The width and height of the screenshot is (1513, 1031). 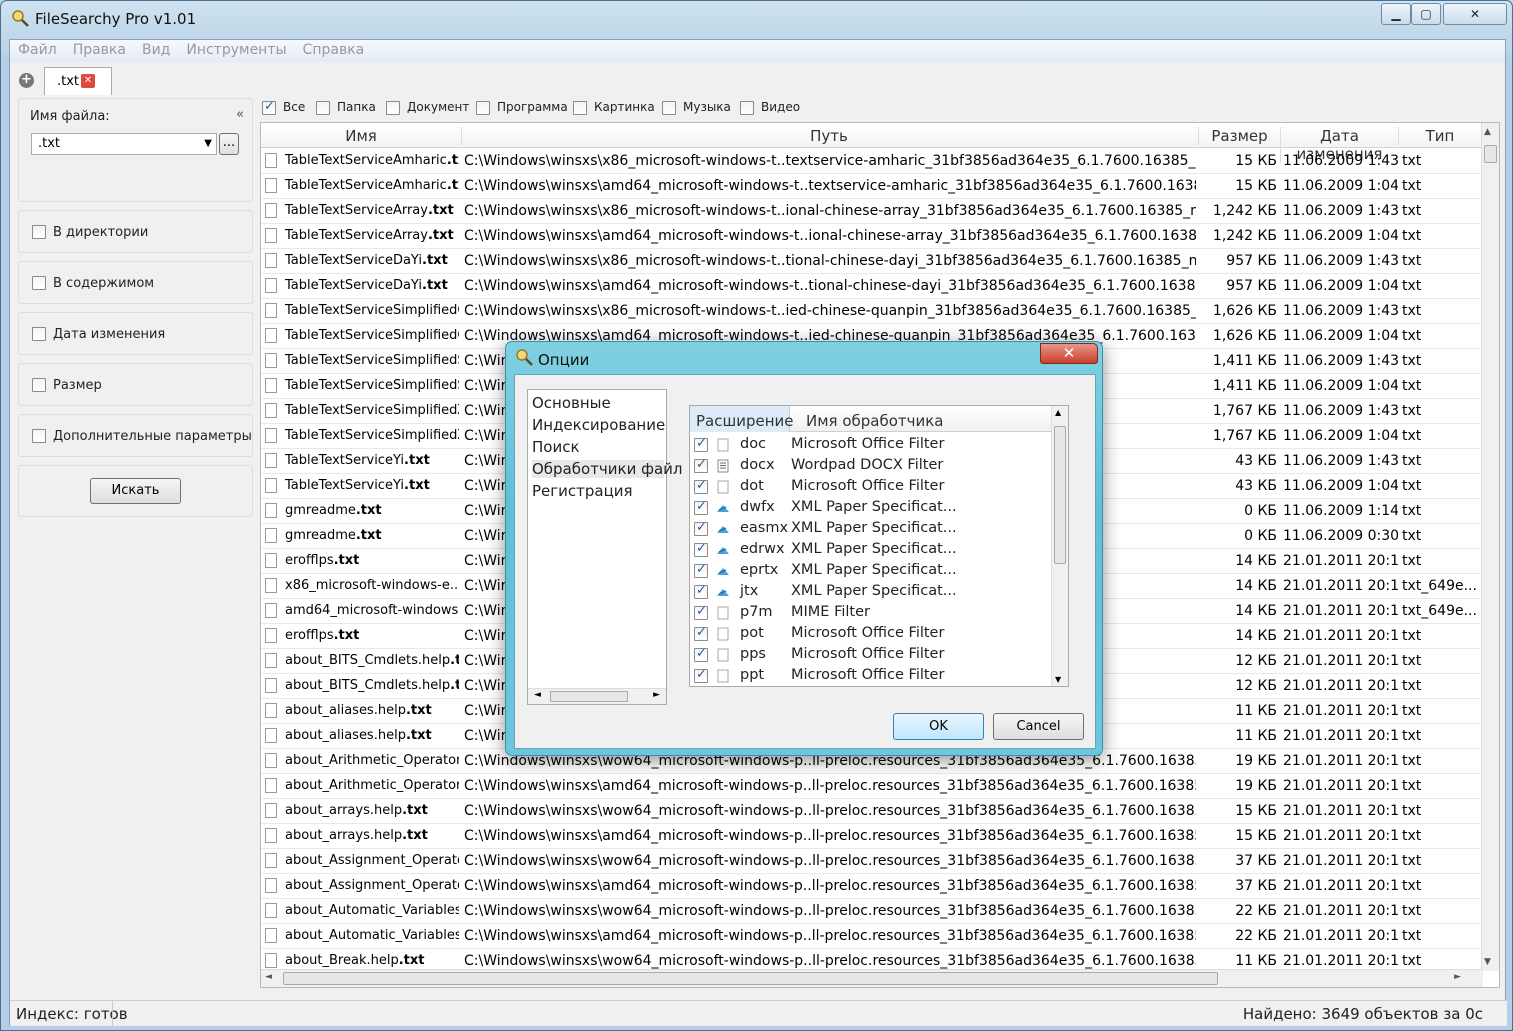 What do you see at coordinates (875, 421) in the screenshot?
I see `header-handler: Имя обработчика` at bounding box center [875, 421].